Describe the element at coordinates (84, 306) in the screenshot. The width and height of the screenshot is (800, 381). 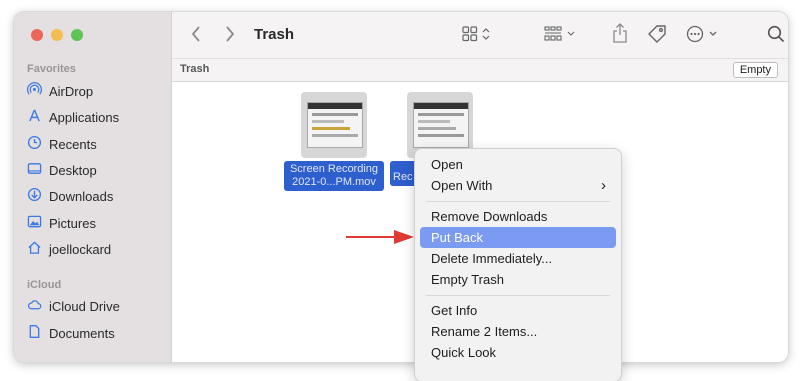
I see `sidebar-item-label: iCloud Drive` at that location.